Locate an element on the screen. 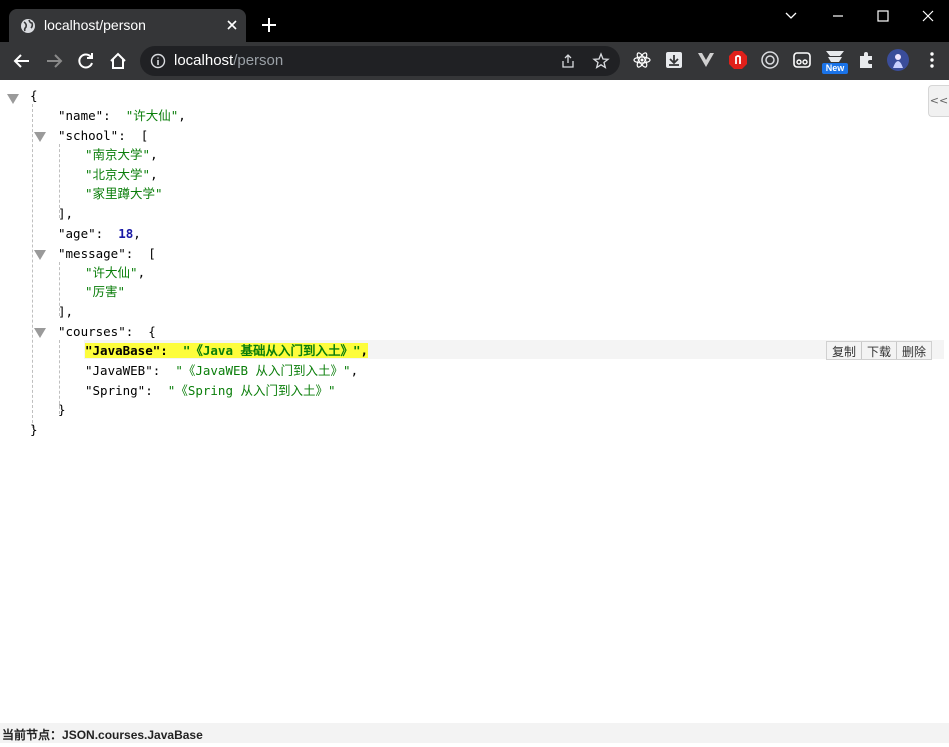 Image resolution: width=949 pixels, height=747 pixels. browser-tab: localhost/person is located at coordinates (127, 25).